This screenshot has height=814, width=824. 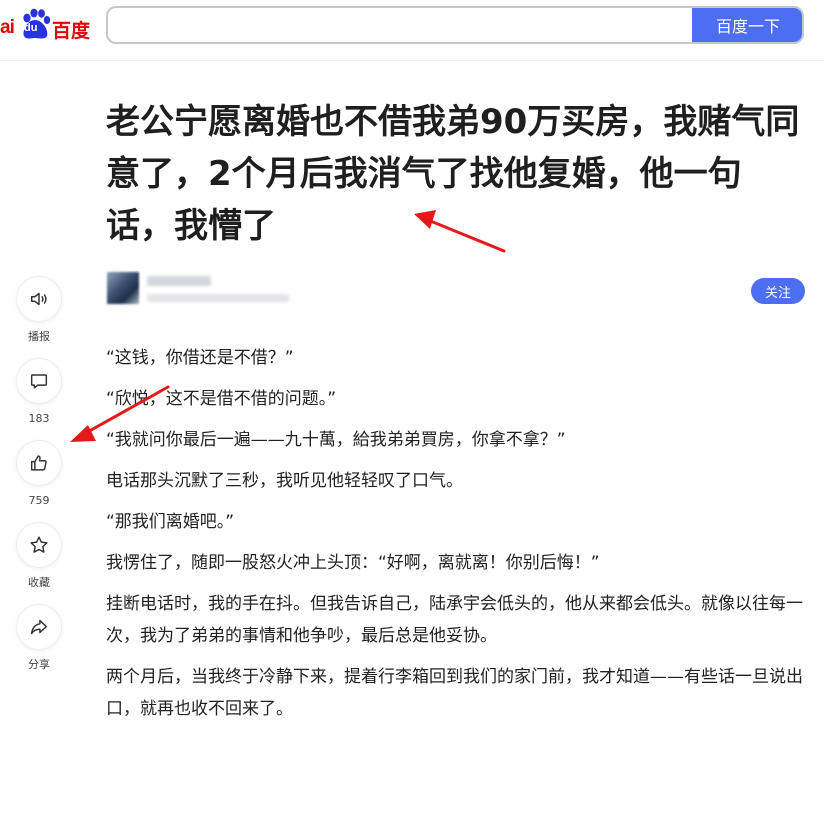 I want to click on share-label: 分享, so click(x=39, y=664).